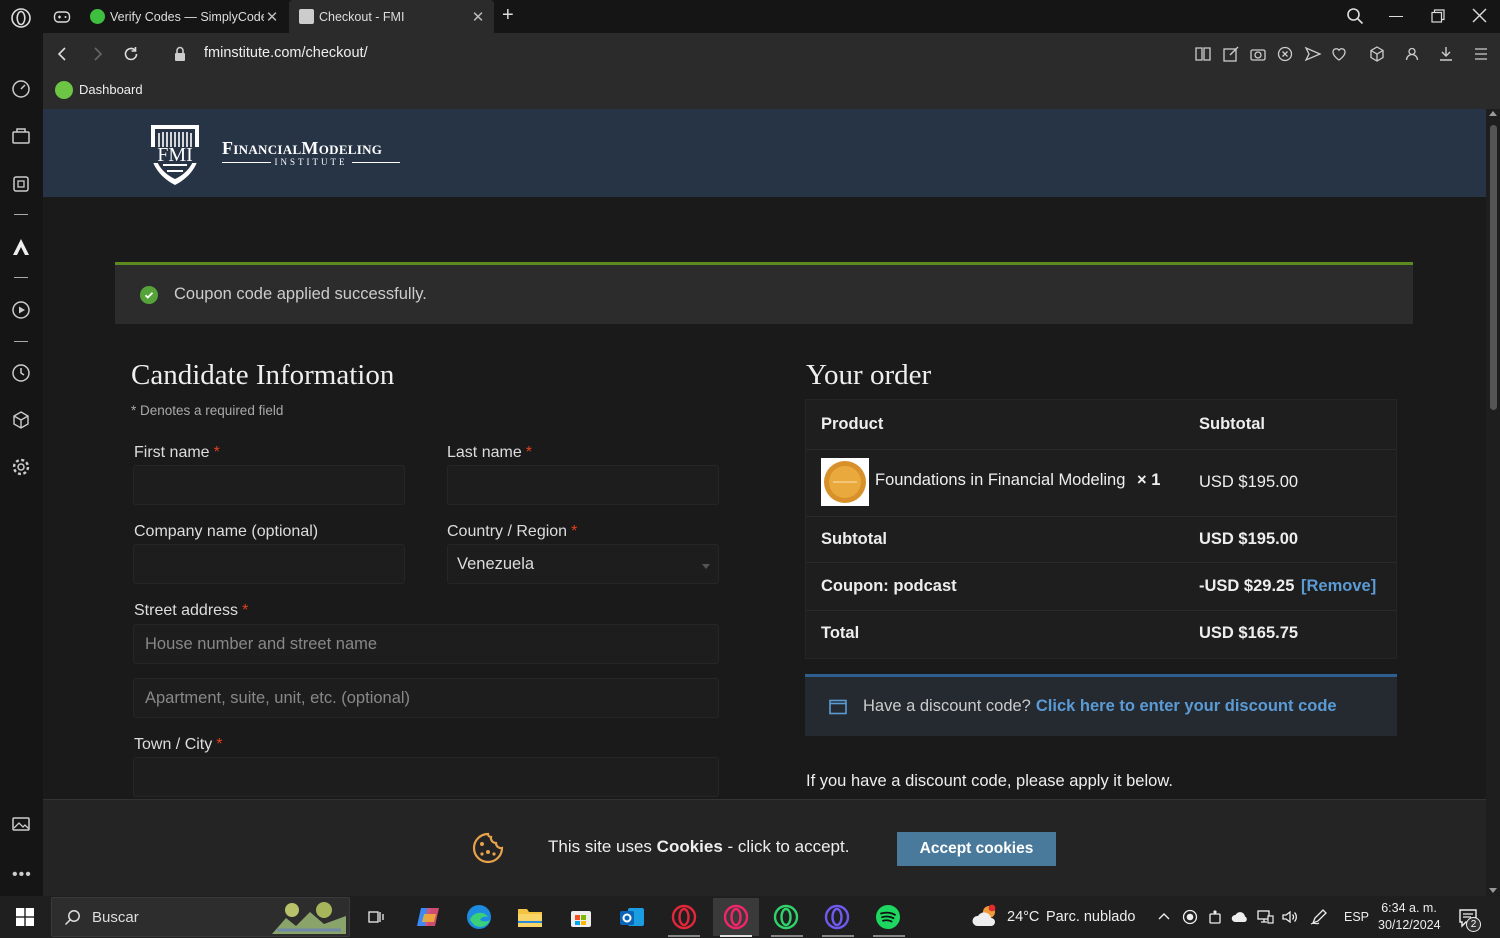 The image size is (1500, 938). Describe the element at coordinates (1446, 54) in the screenshot. I see `download-icon` at that location.